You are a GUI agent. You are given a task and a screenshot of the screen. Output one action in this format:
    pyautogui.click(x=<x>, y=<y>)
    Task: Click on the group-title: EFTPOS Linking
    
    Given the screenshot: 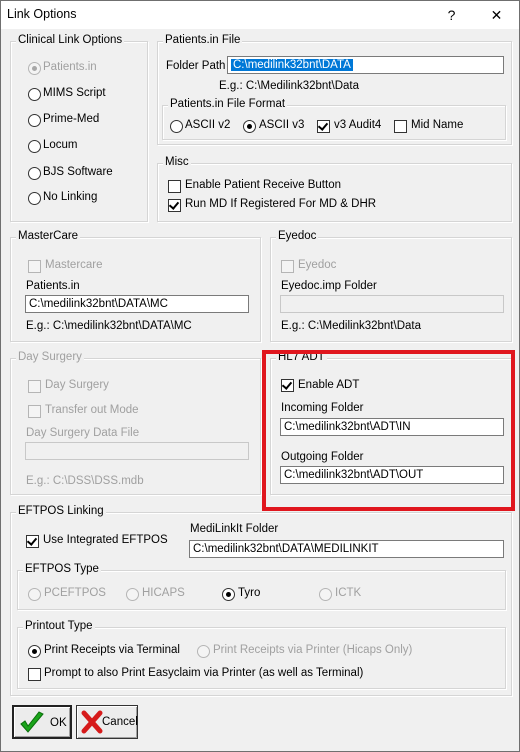 What is the action you would take?
    pyautogui.click(x=61, y=511)
    